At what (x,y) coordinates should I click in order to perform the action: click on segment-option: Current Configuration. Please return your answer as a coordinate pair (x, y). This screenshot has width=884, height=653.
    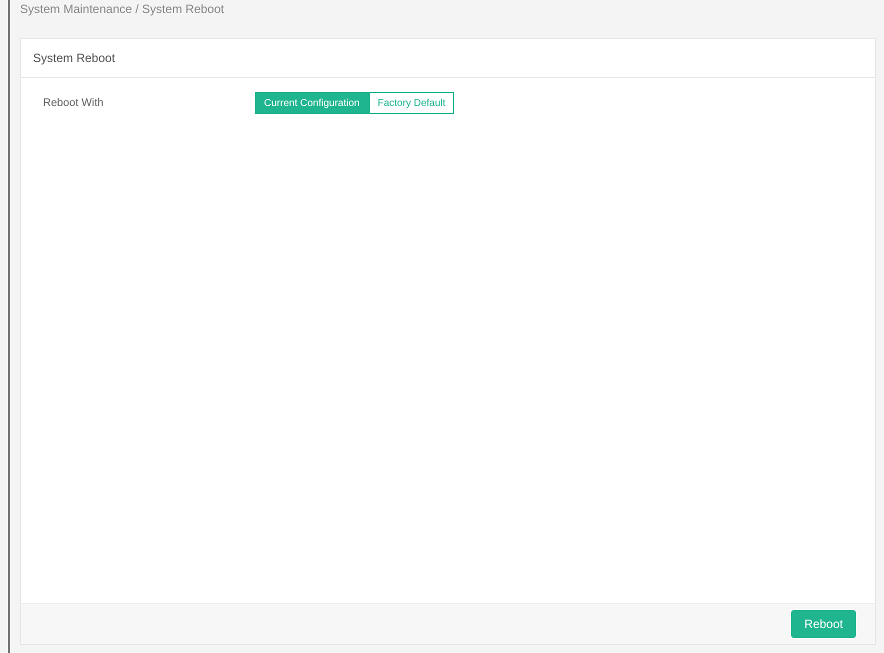
    Looking at the image, I should click on (312, 103).